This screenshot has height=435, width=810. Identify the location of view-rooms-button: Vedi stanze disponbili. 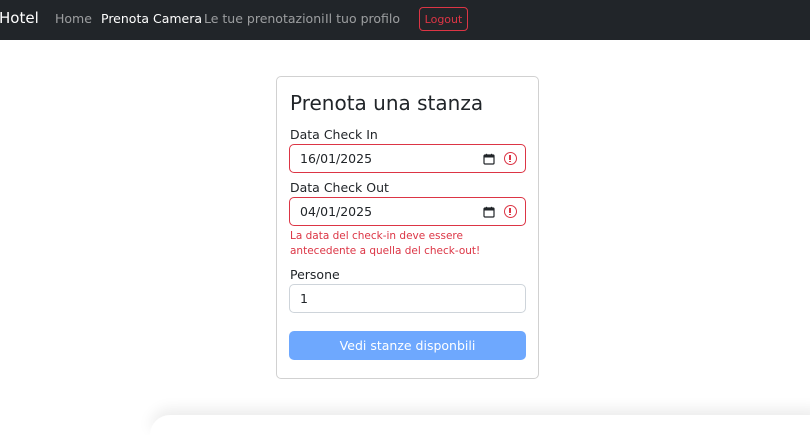
(407, 345).